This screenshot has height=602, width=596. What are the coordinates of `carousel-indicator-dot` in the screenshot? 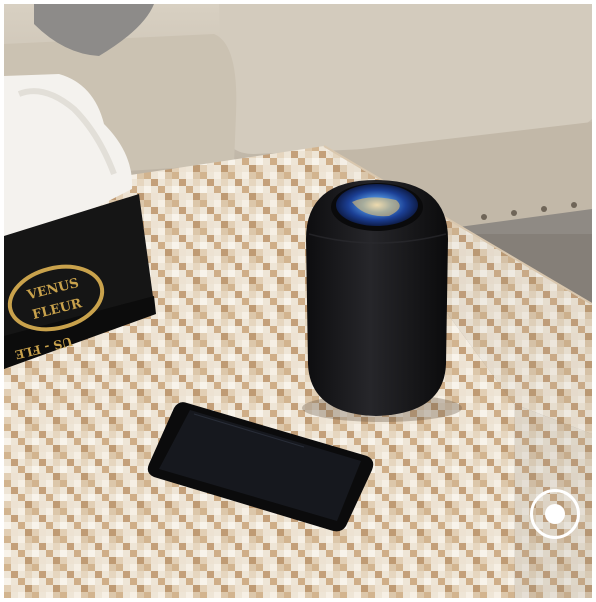 It's located at (555, 514).